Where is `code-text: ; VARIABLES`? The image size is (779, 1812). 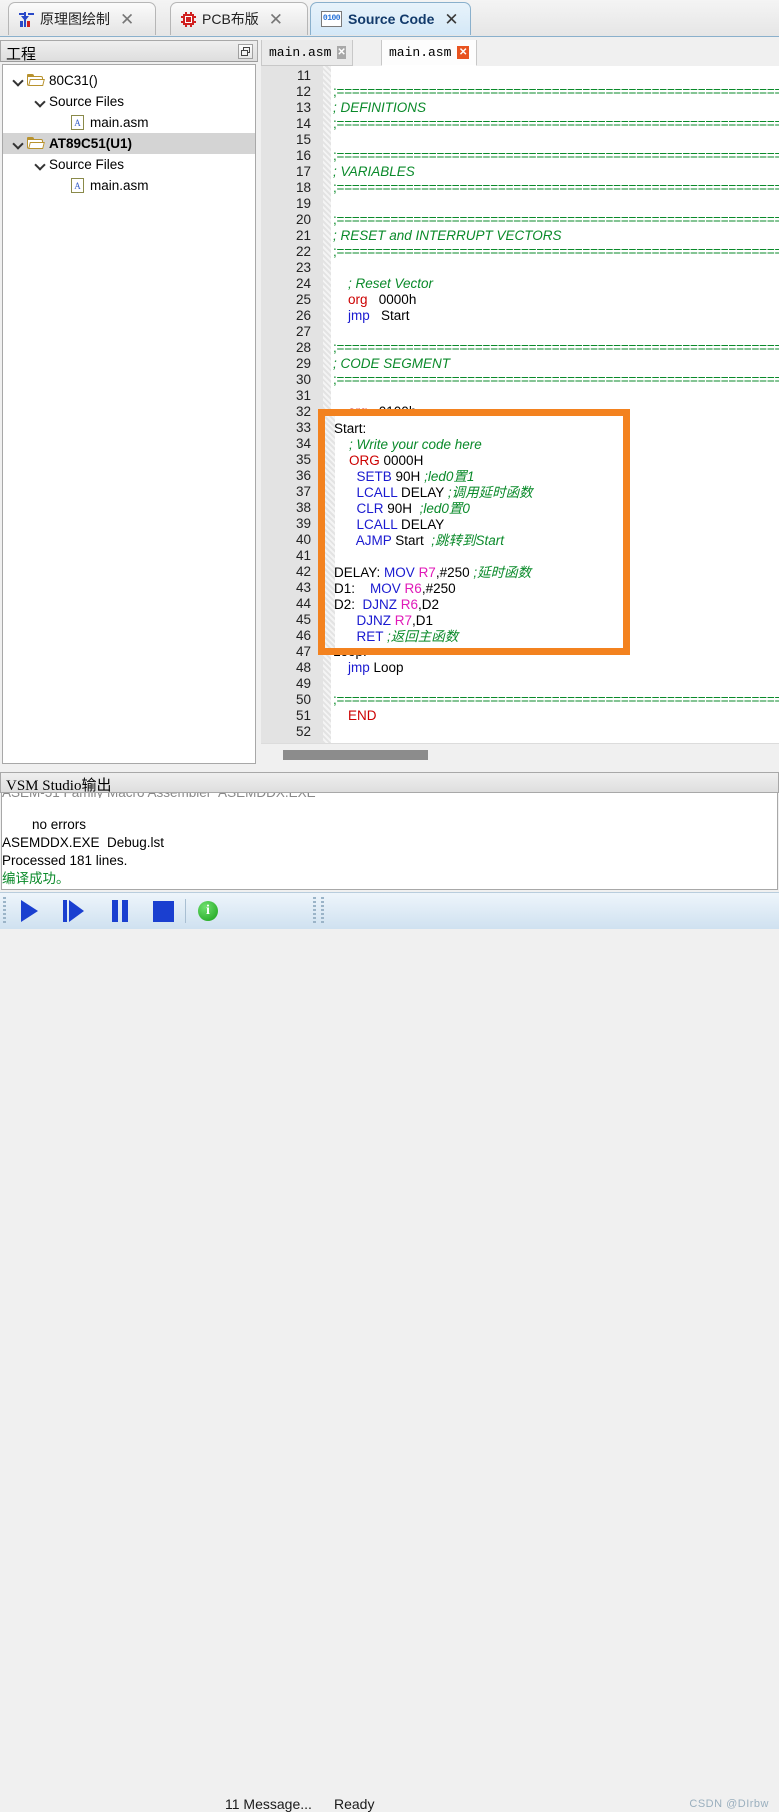 code-text: ; VARIABLES is located at coordinates (374, 171).